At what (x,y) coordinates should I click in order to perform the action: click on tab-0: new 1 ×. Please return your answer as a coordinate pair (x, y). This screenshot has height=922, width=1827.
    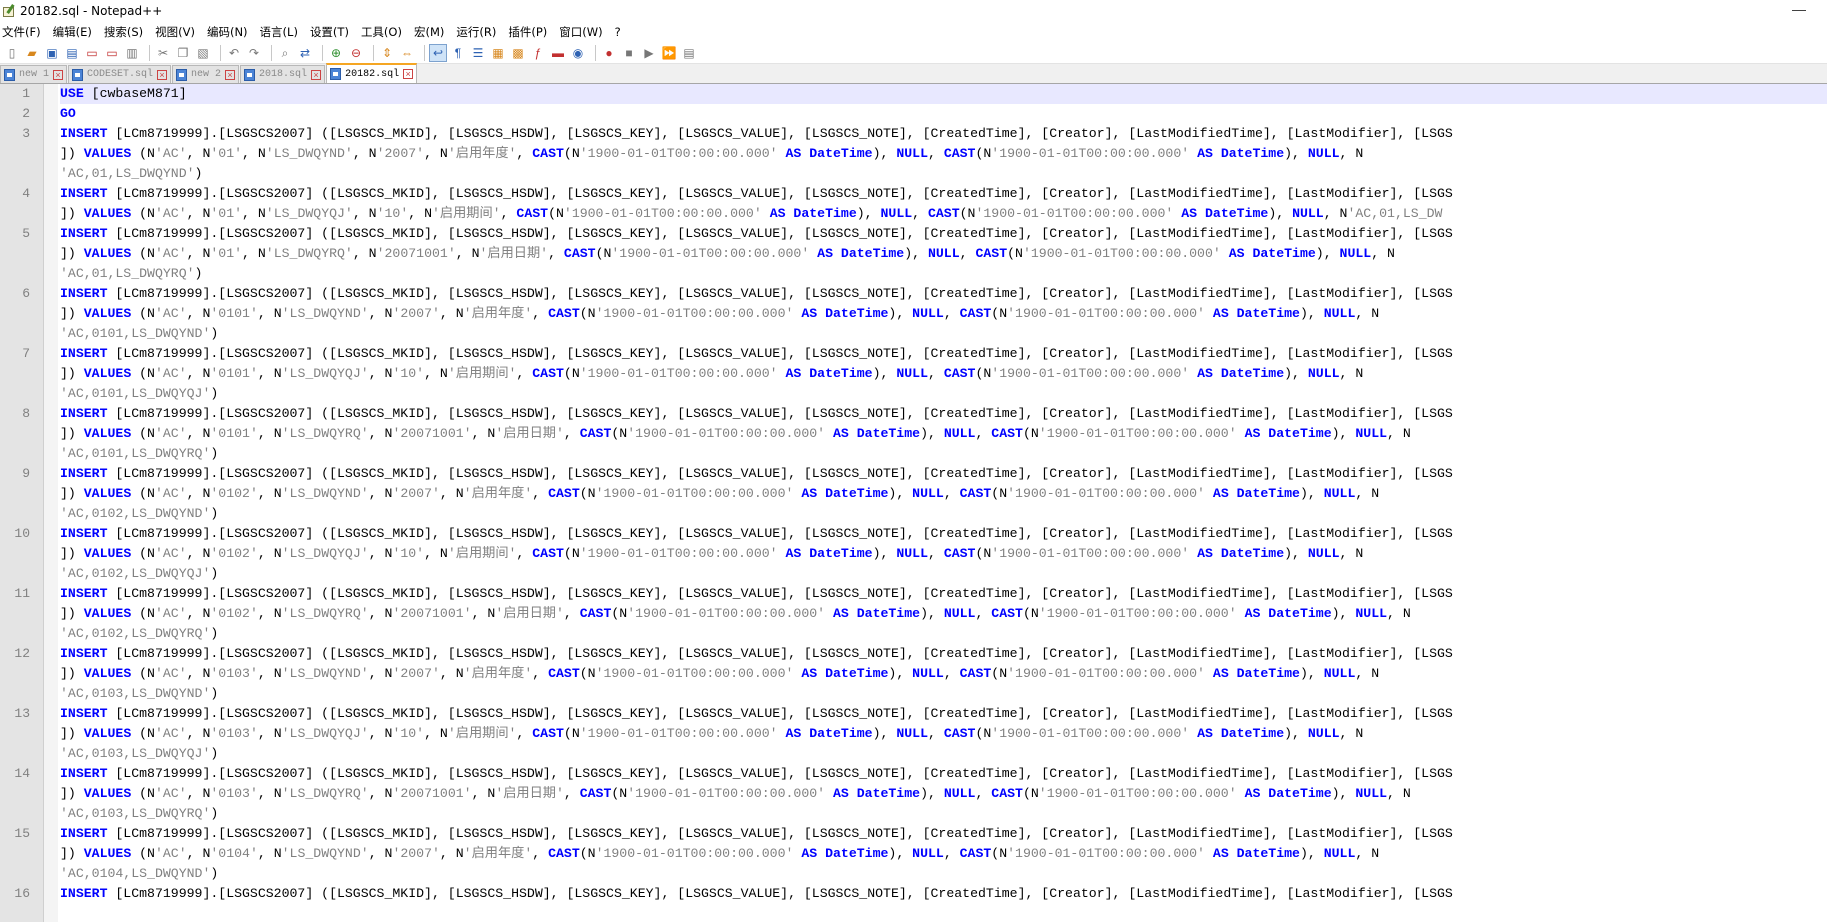
    Looking at the image, I should click on (34, 74).